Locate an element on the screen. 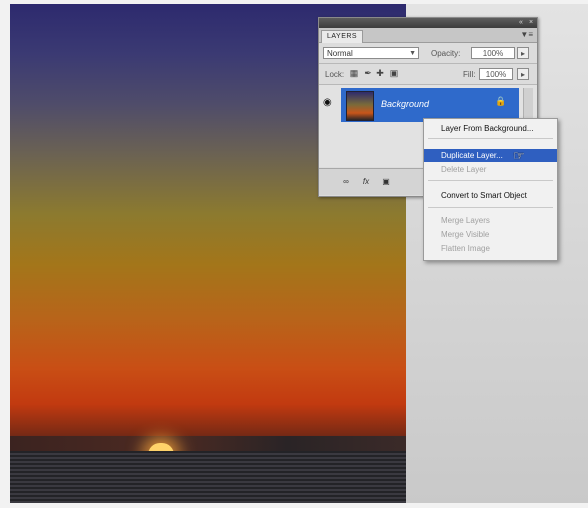  lock-label: Lock: is located at coordinates (335, 74).